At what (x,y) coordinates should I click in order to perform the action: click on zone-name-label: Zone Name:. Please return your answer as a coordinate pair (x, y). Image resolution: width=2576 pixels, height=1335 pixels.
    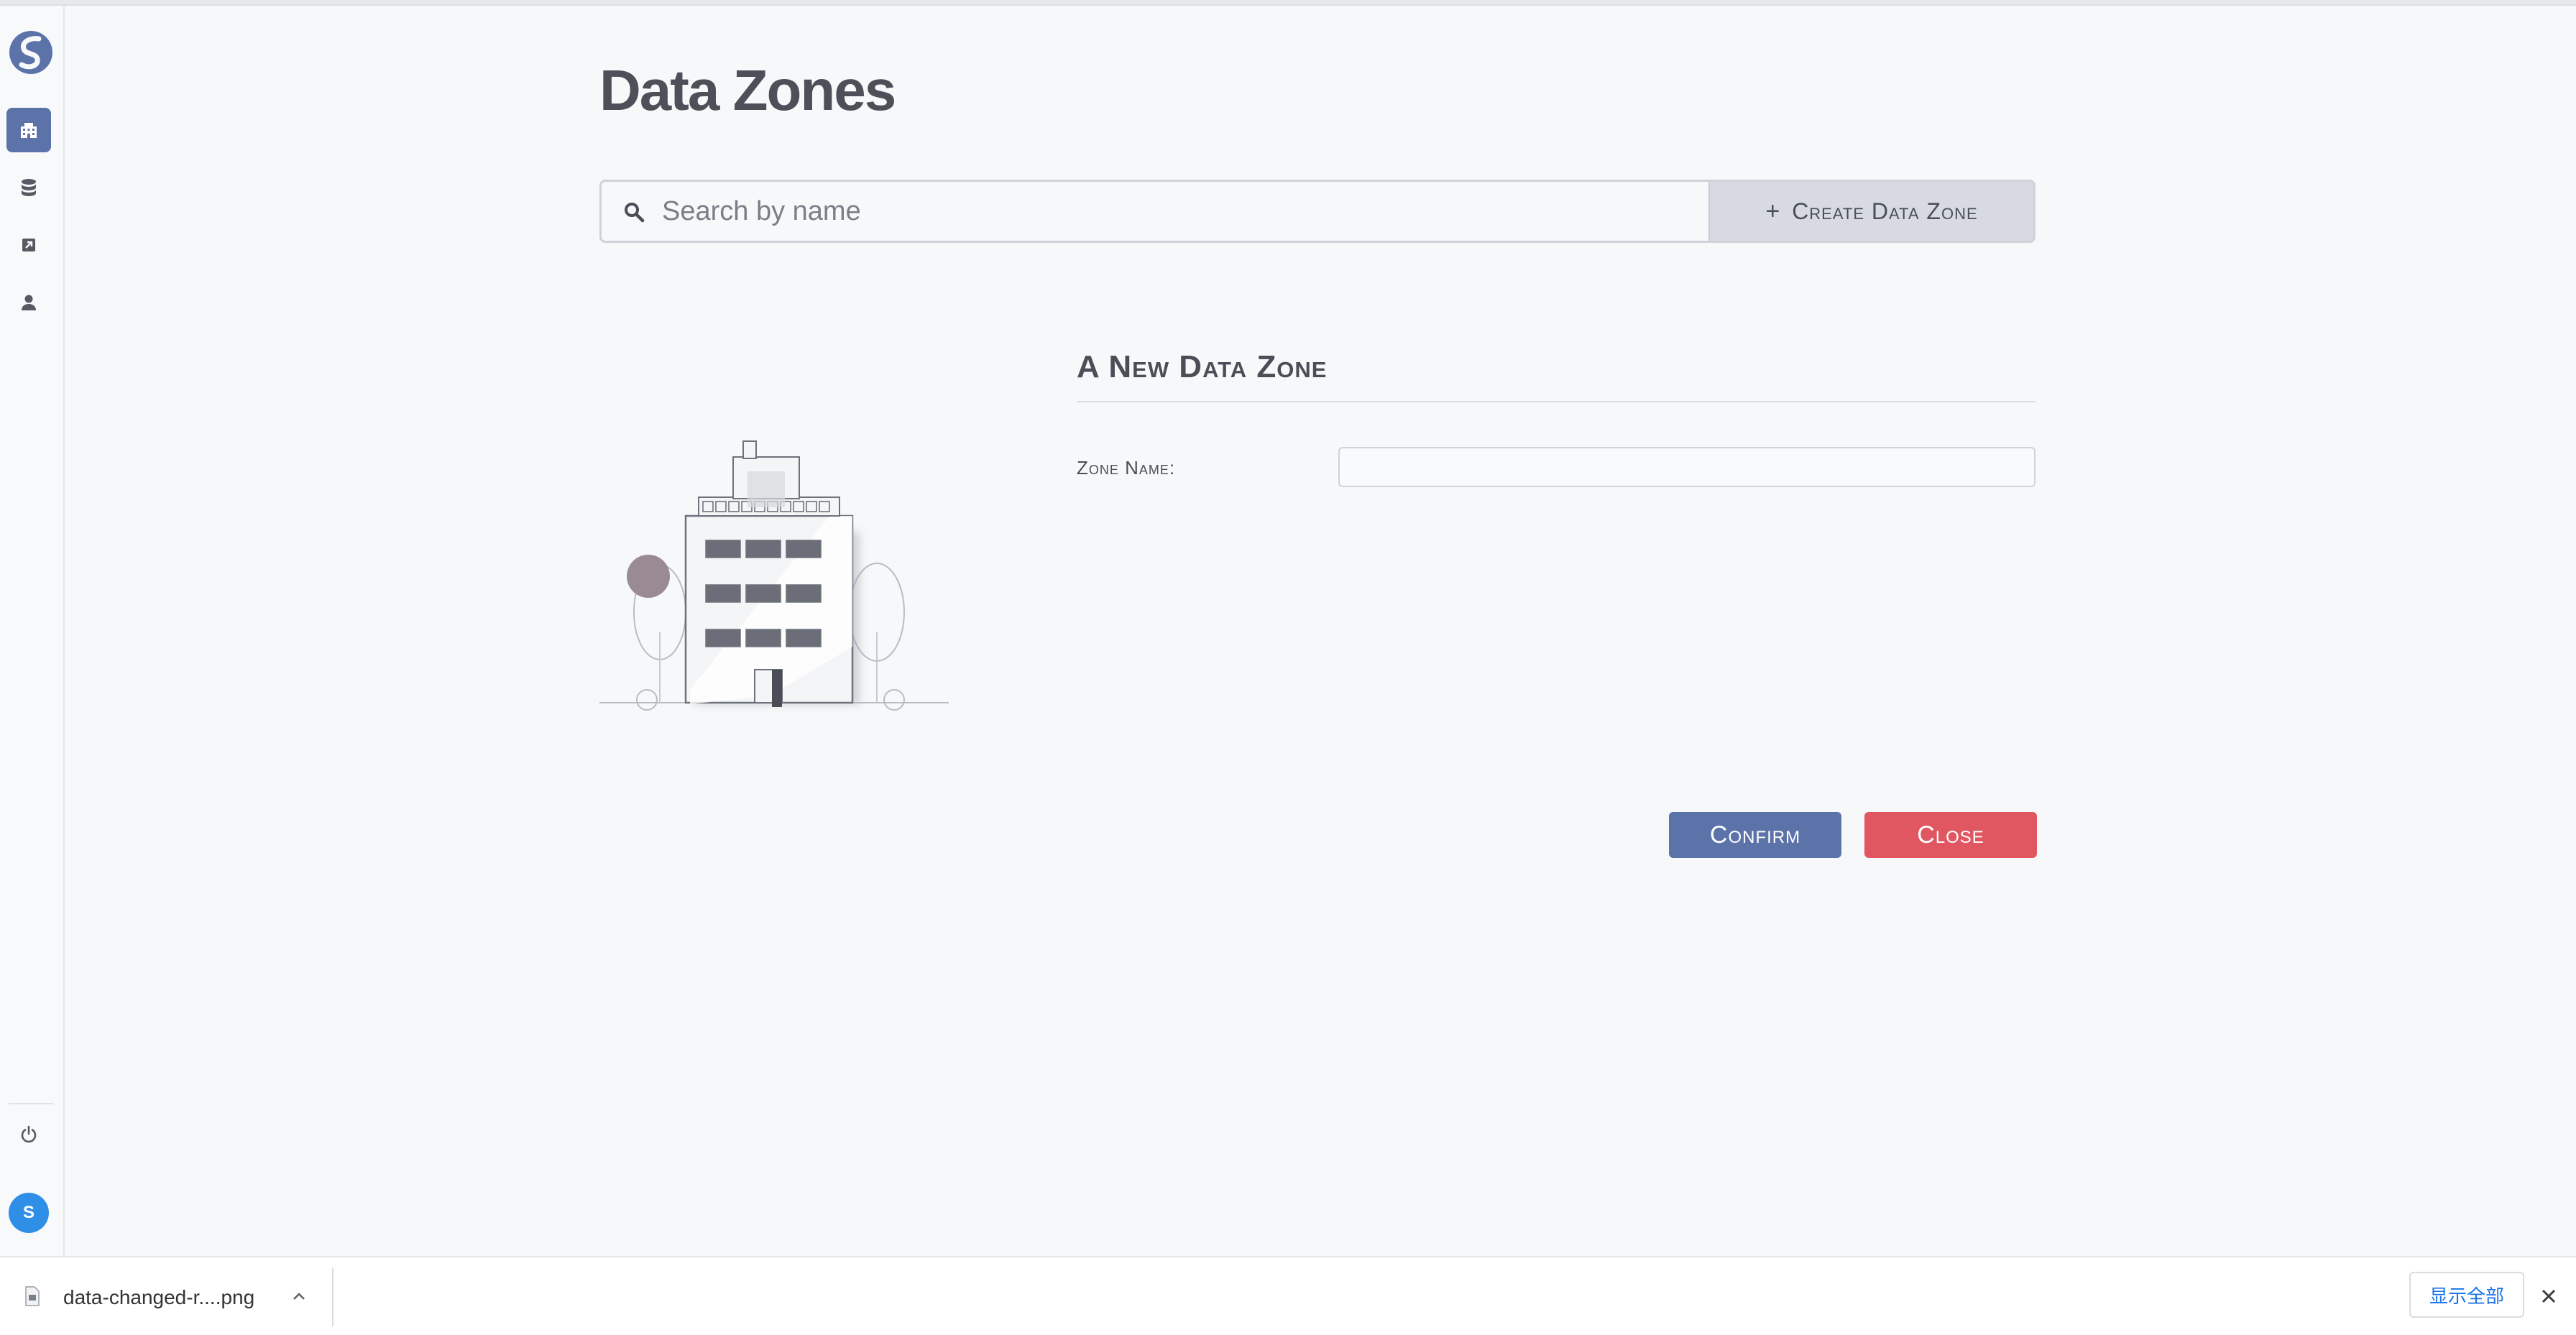
    Looking at the image, I should click on (1126, 468).